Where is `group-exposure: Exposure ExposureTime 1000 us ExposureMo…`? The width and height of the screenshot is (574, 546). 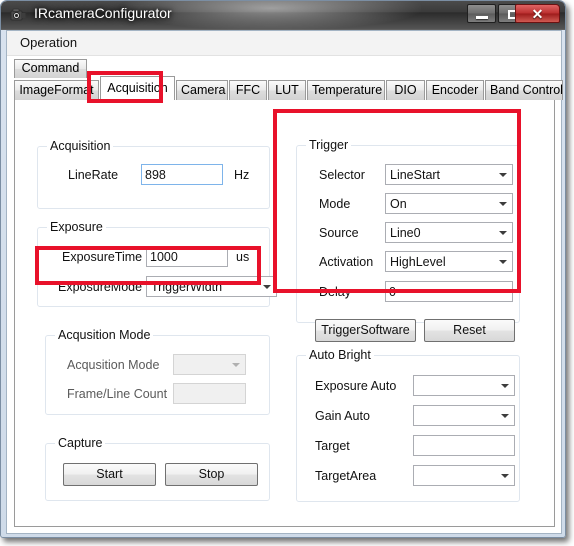
group-exposure: Exposure ExposureTime 1000 us ExposureMo… is located at coordinates (157, 263).